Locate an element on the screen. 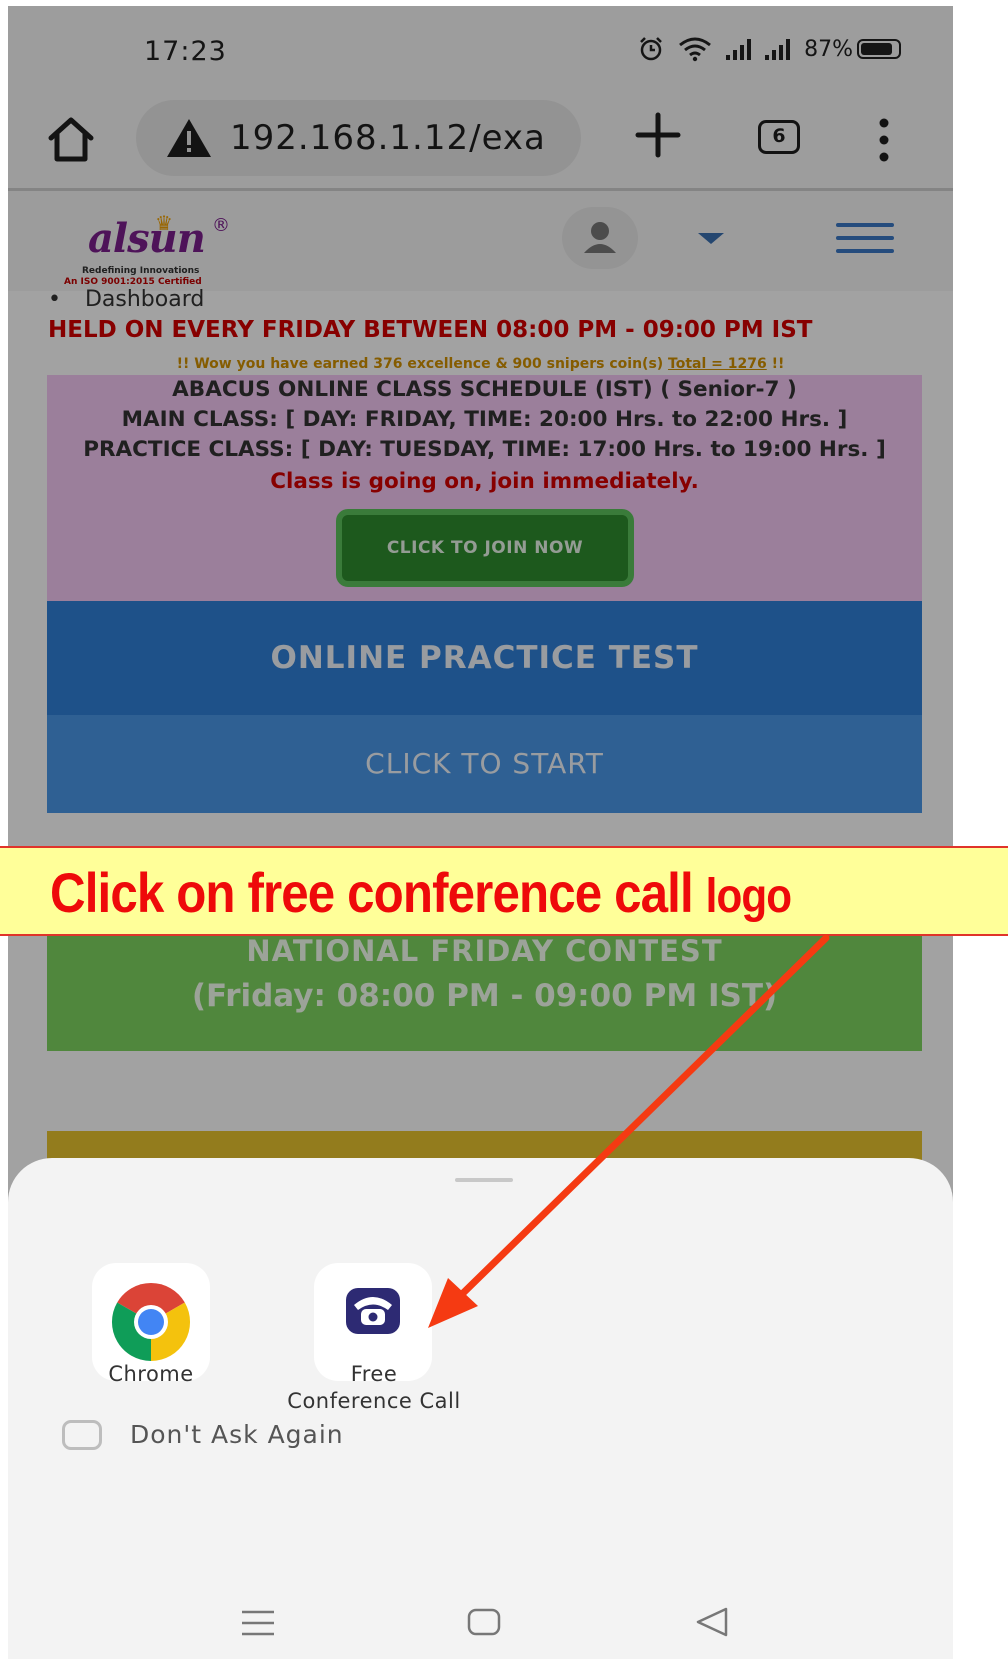  dont-ask-again-checkbox is located at coordinates (82, 1435).